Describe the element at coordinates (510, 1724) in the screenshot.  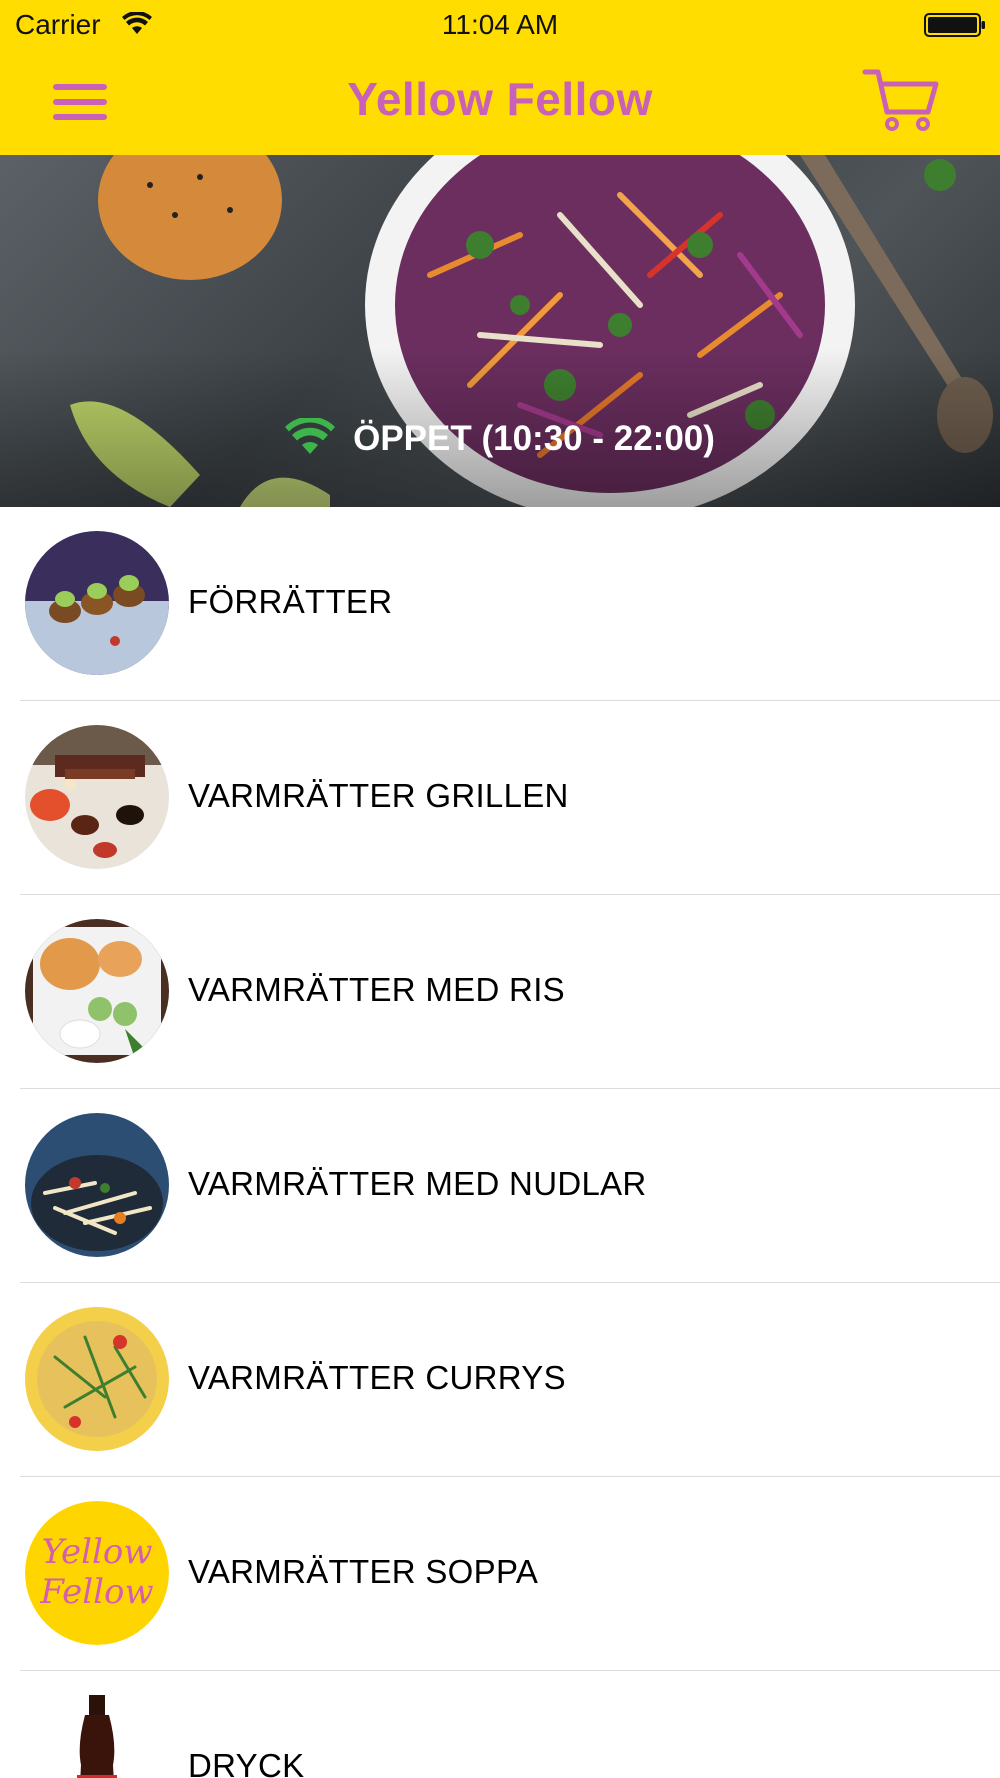
I see `category-item-dryck: DRYCK` at that location.